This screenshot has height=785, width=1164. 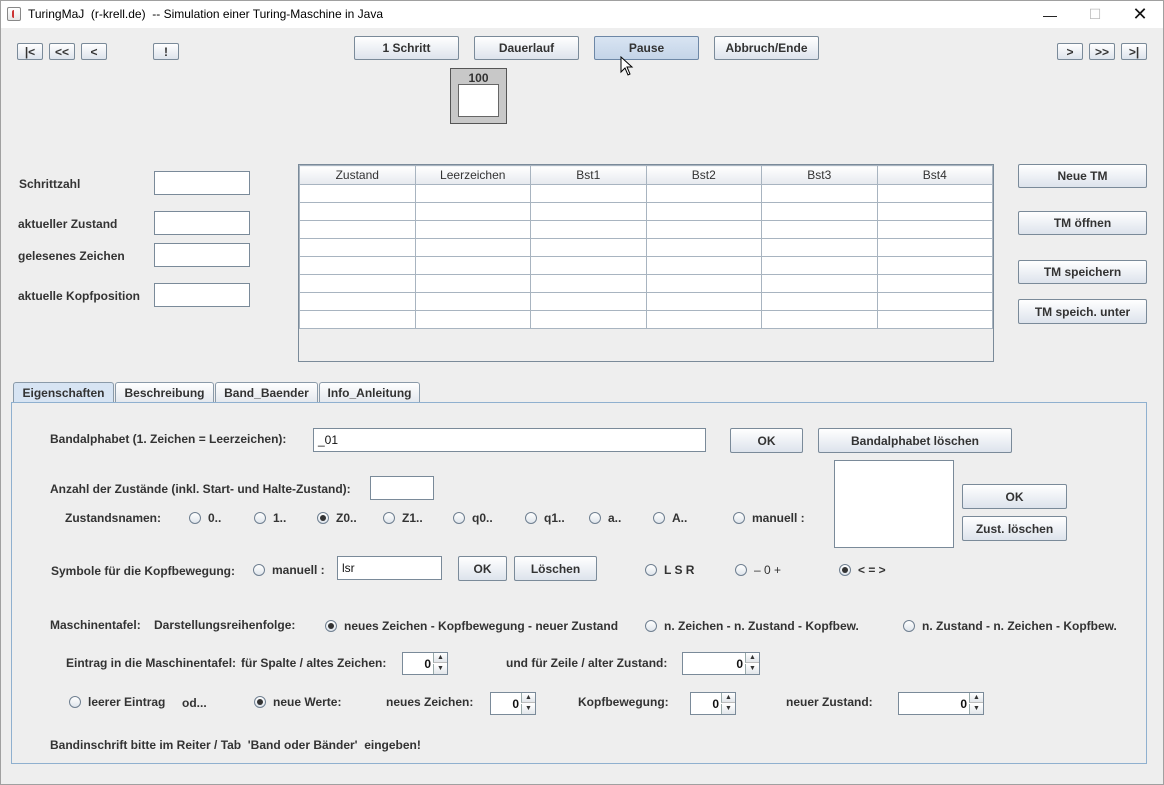 What do you see at coordinates (297, 702) in the screenshot?
I see `new-values-radio: neue Werte:` at bounding box center [297, 702].